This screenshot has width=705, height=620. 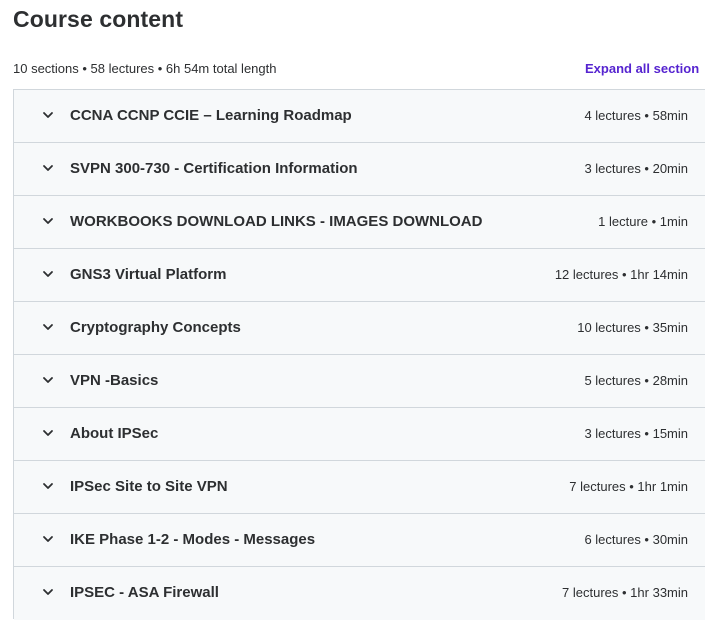 I want to click on section-title: SVPN 300-730 - Certification Information, so click(x=214, y=168).